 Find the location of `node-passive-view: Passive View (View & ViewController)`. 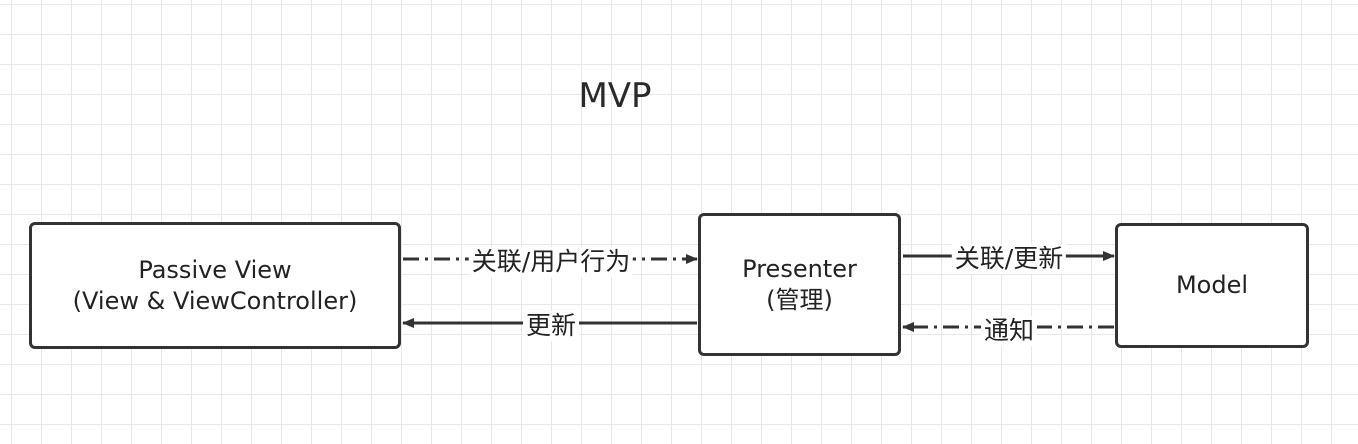

node-passive-view: Passive View (View & ViewController) is located at coordinates (215, 285).